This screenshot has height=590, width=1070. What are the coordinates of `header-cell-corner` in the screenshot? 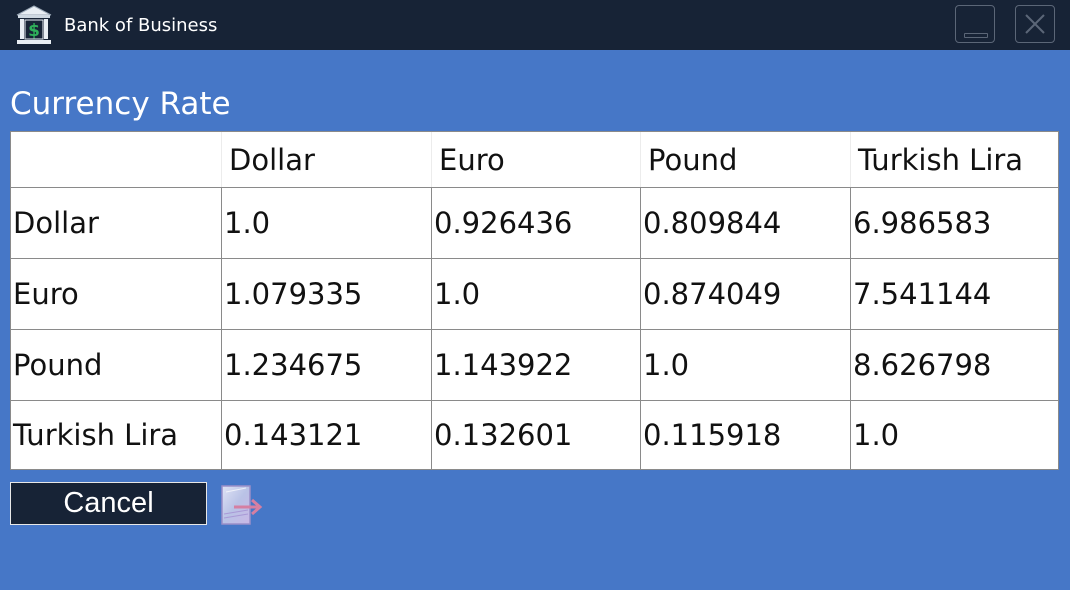 It's located at (116, 159).